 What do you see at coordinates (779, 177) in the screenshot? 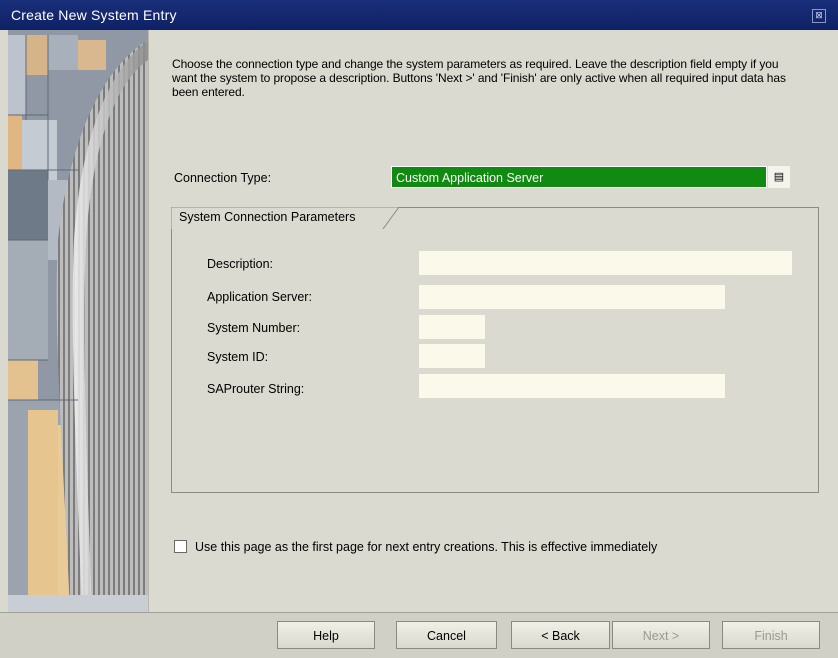
I see `value-help-icon: ▤` at bounding box center [779, 177].